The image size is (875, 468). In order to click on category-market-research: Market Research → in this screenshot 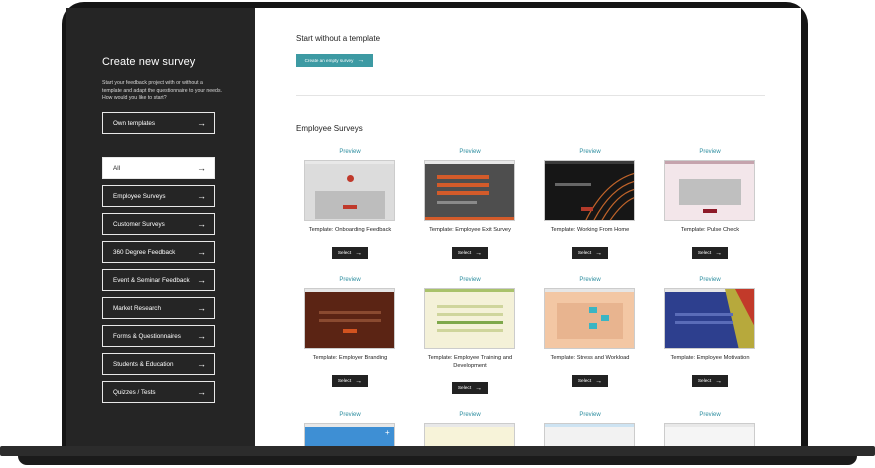, I will do `click(158, 308)`.